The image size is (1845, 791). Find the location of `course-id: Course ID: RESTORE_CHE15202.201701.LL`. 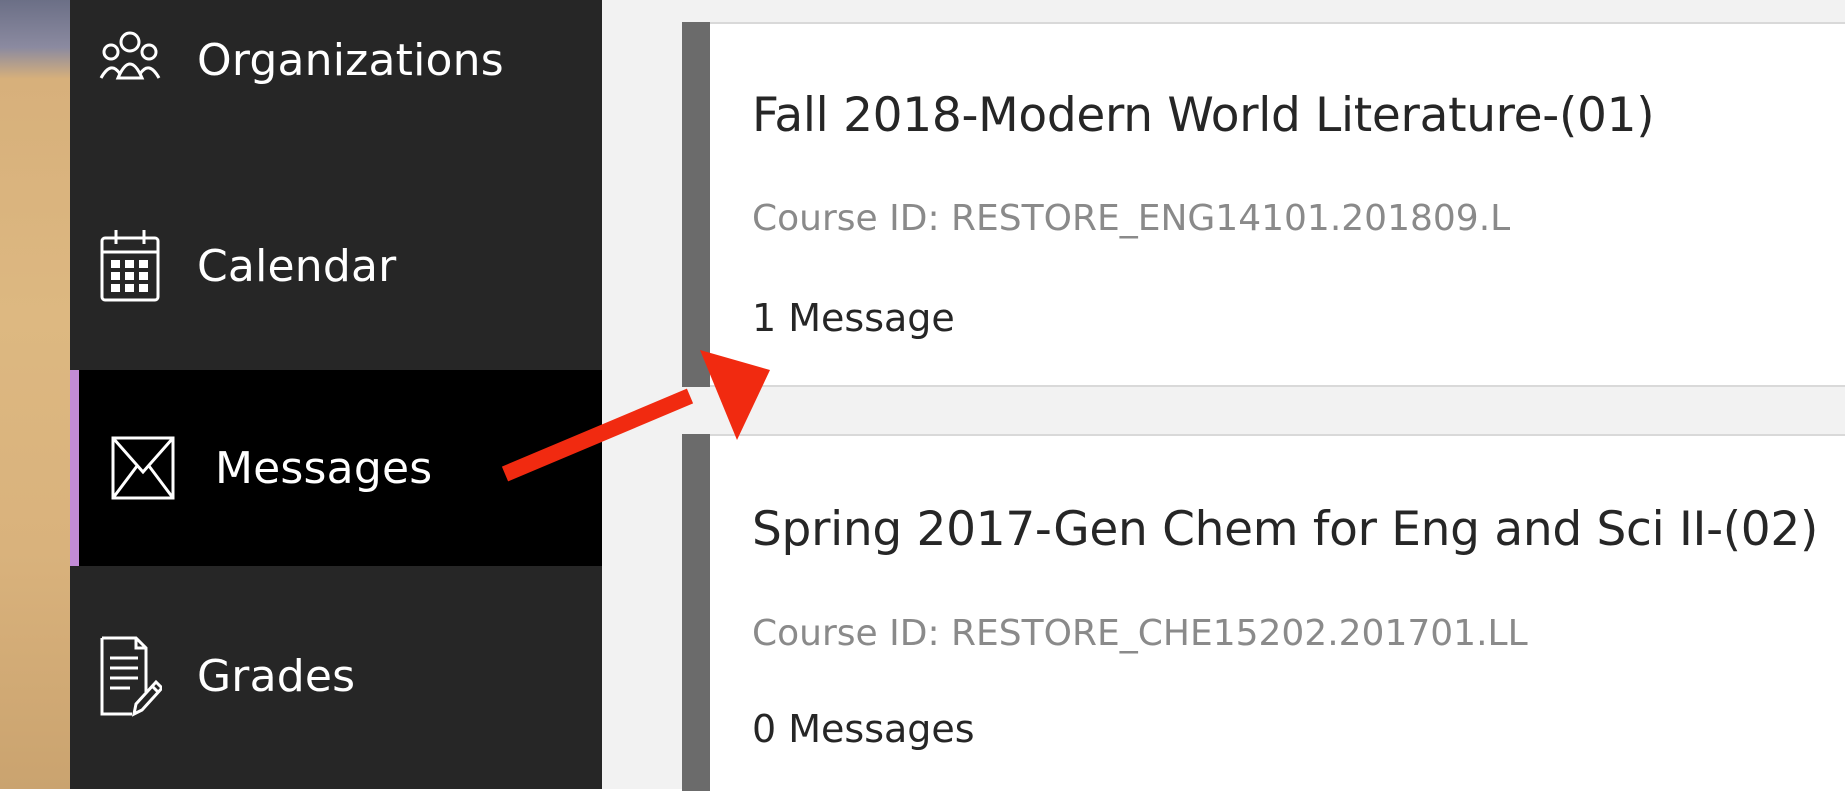

course-id: Course ID: RESTORE_CHE15202.201701.LL is located at coordinates (1140, 633).